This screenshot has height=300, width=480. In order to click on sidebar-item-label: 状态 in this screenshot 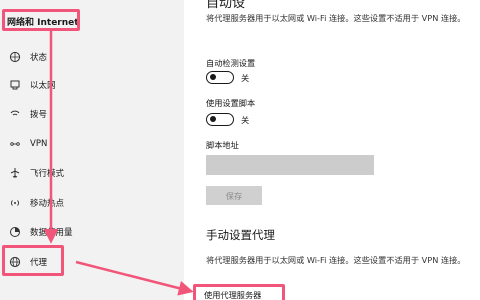, I will do `click(39, 58)`.